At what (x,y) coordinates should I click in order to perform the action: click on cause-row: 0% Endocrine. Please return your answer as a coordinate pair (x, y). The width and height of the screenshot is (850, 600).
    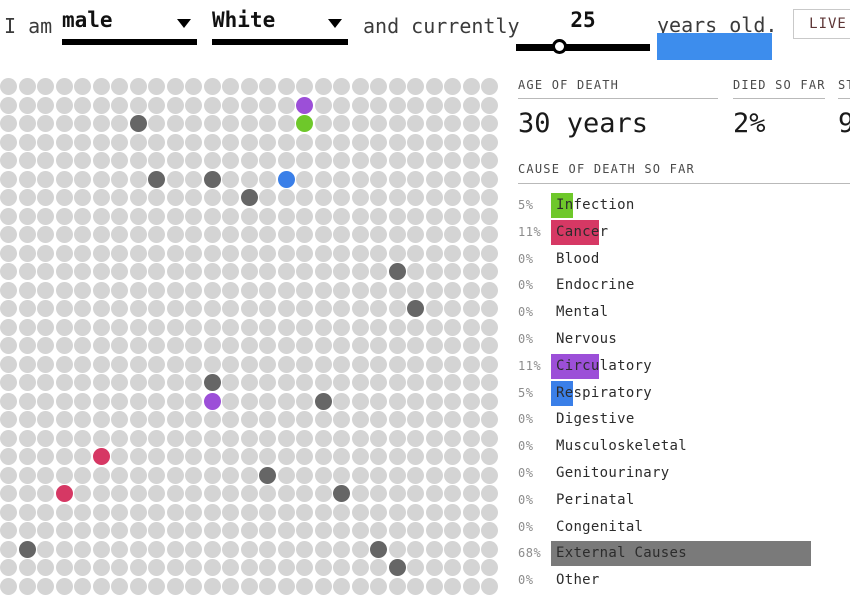
    Looking at the image, I should click on (684, 286).